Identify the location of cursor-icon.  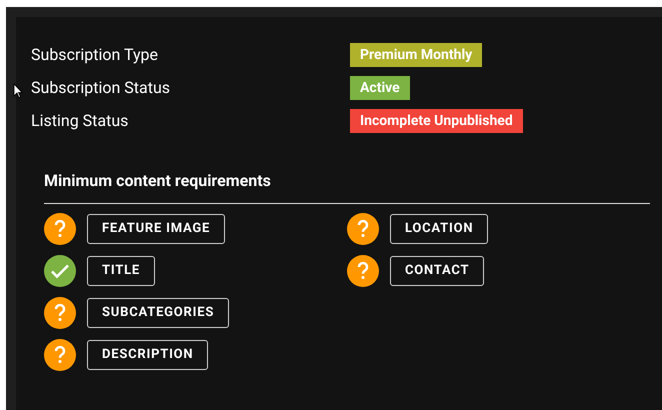
(18, 90).